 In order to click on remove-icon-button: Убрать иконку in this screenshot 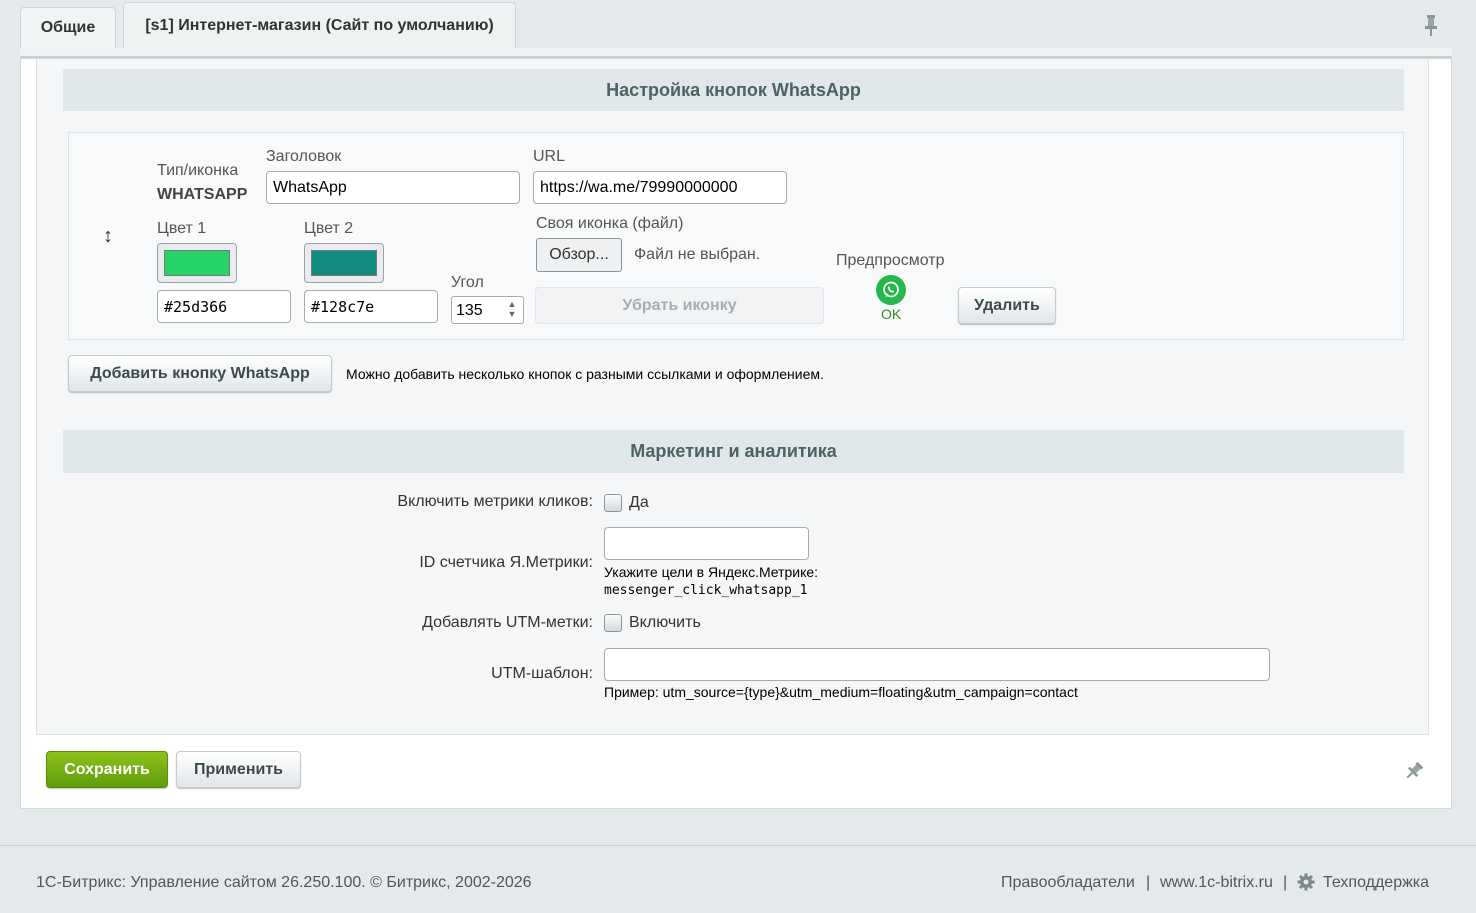, I will do `click(679, 305)`.